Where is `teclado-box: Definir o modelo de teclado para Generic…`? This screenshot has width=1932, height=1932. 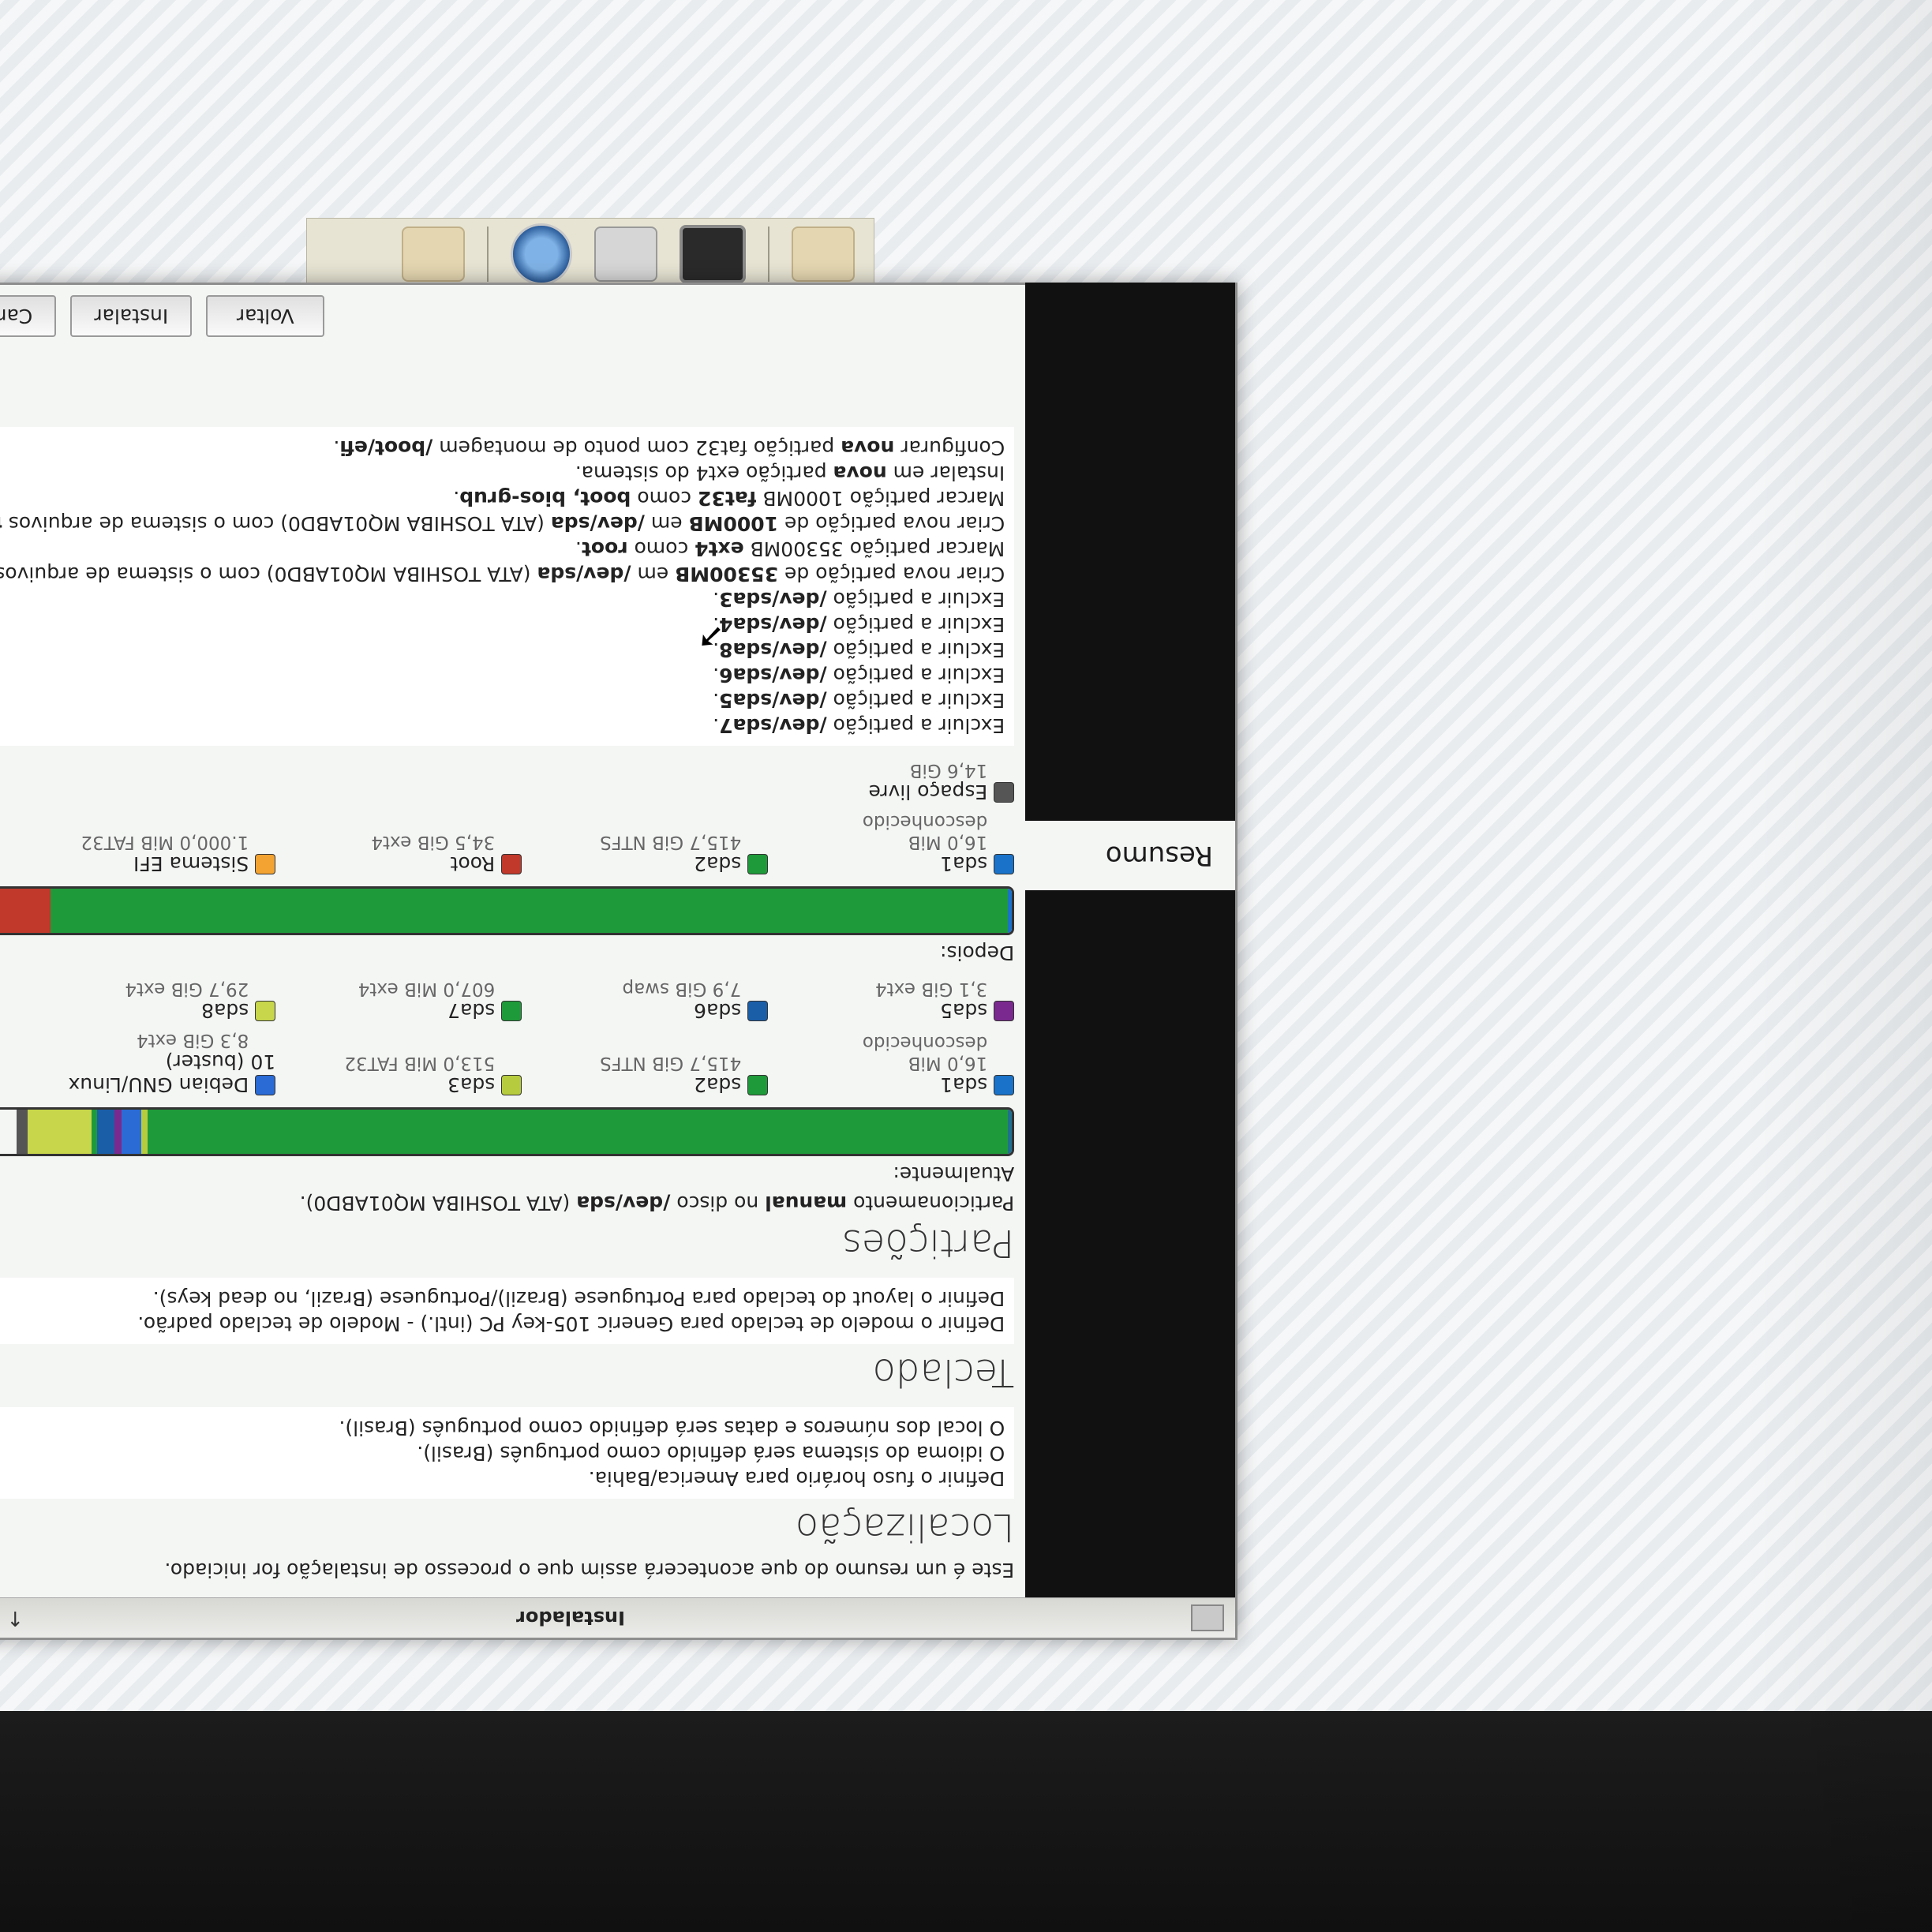
teclado-box: Definir o modelo de teclado para Generic… is located at coordinates (507, 1311).